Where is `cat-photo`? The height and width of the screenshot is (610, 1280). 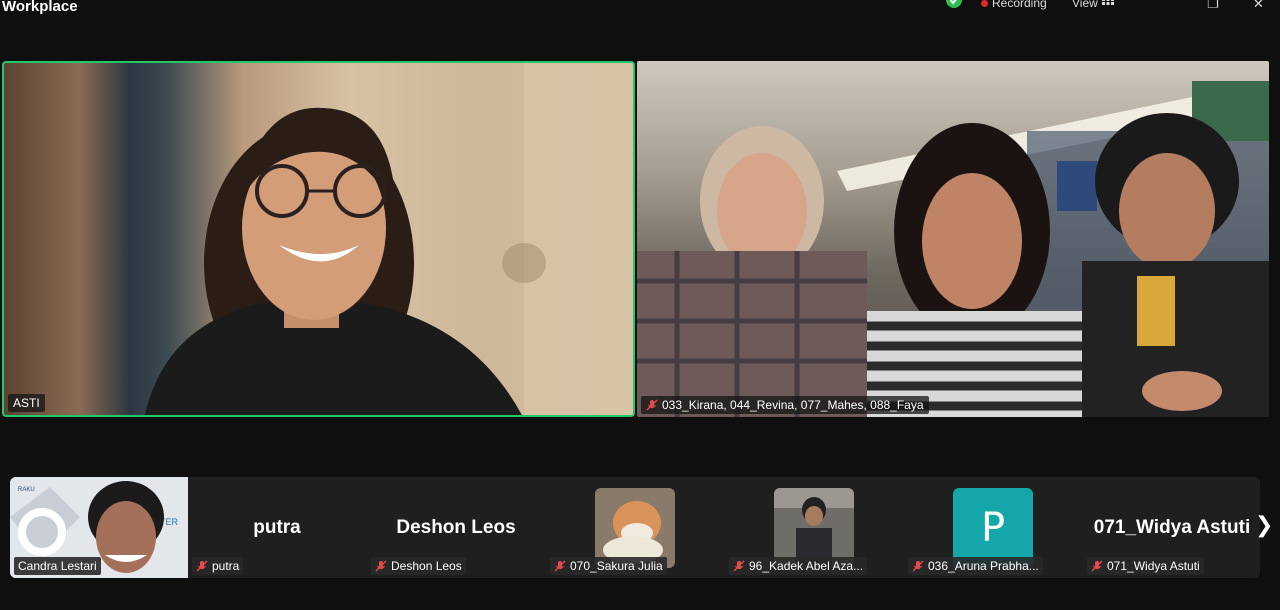 cat-photo is located at coordinates (635, 528).